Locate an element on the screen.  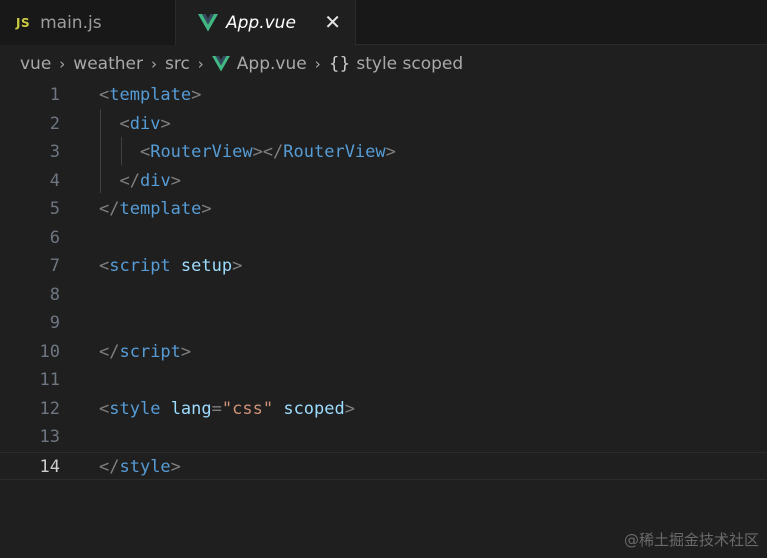
code-text: <template> is located at coordinates (150, 95).